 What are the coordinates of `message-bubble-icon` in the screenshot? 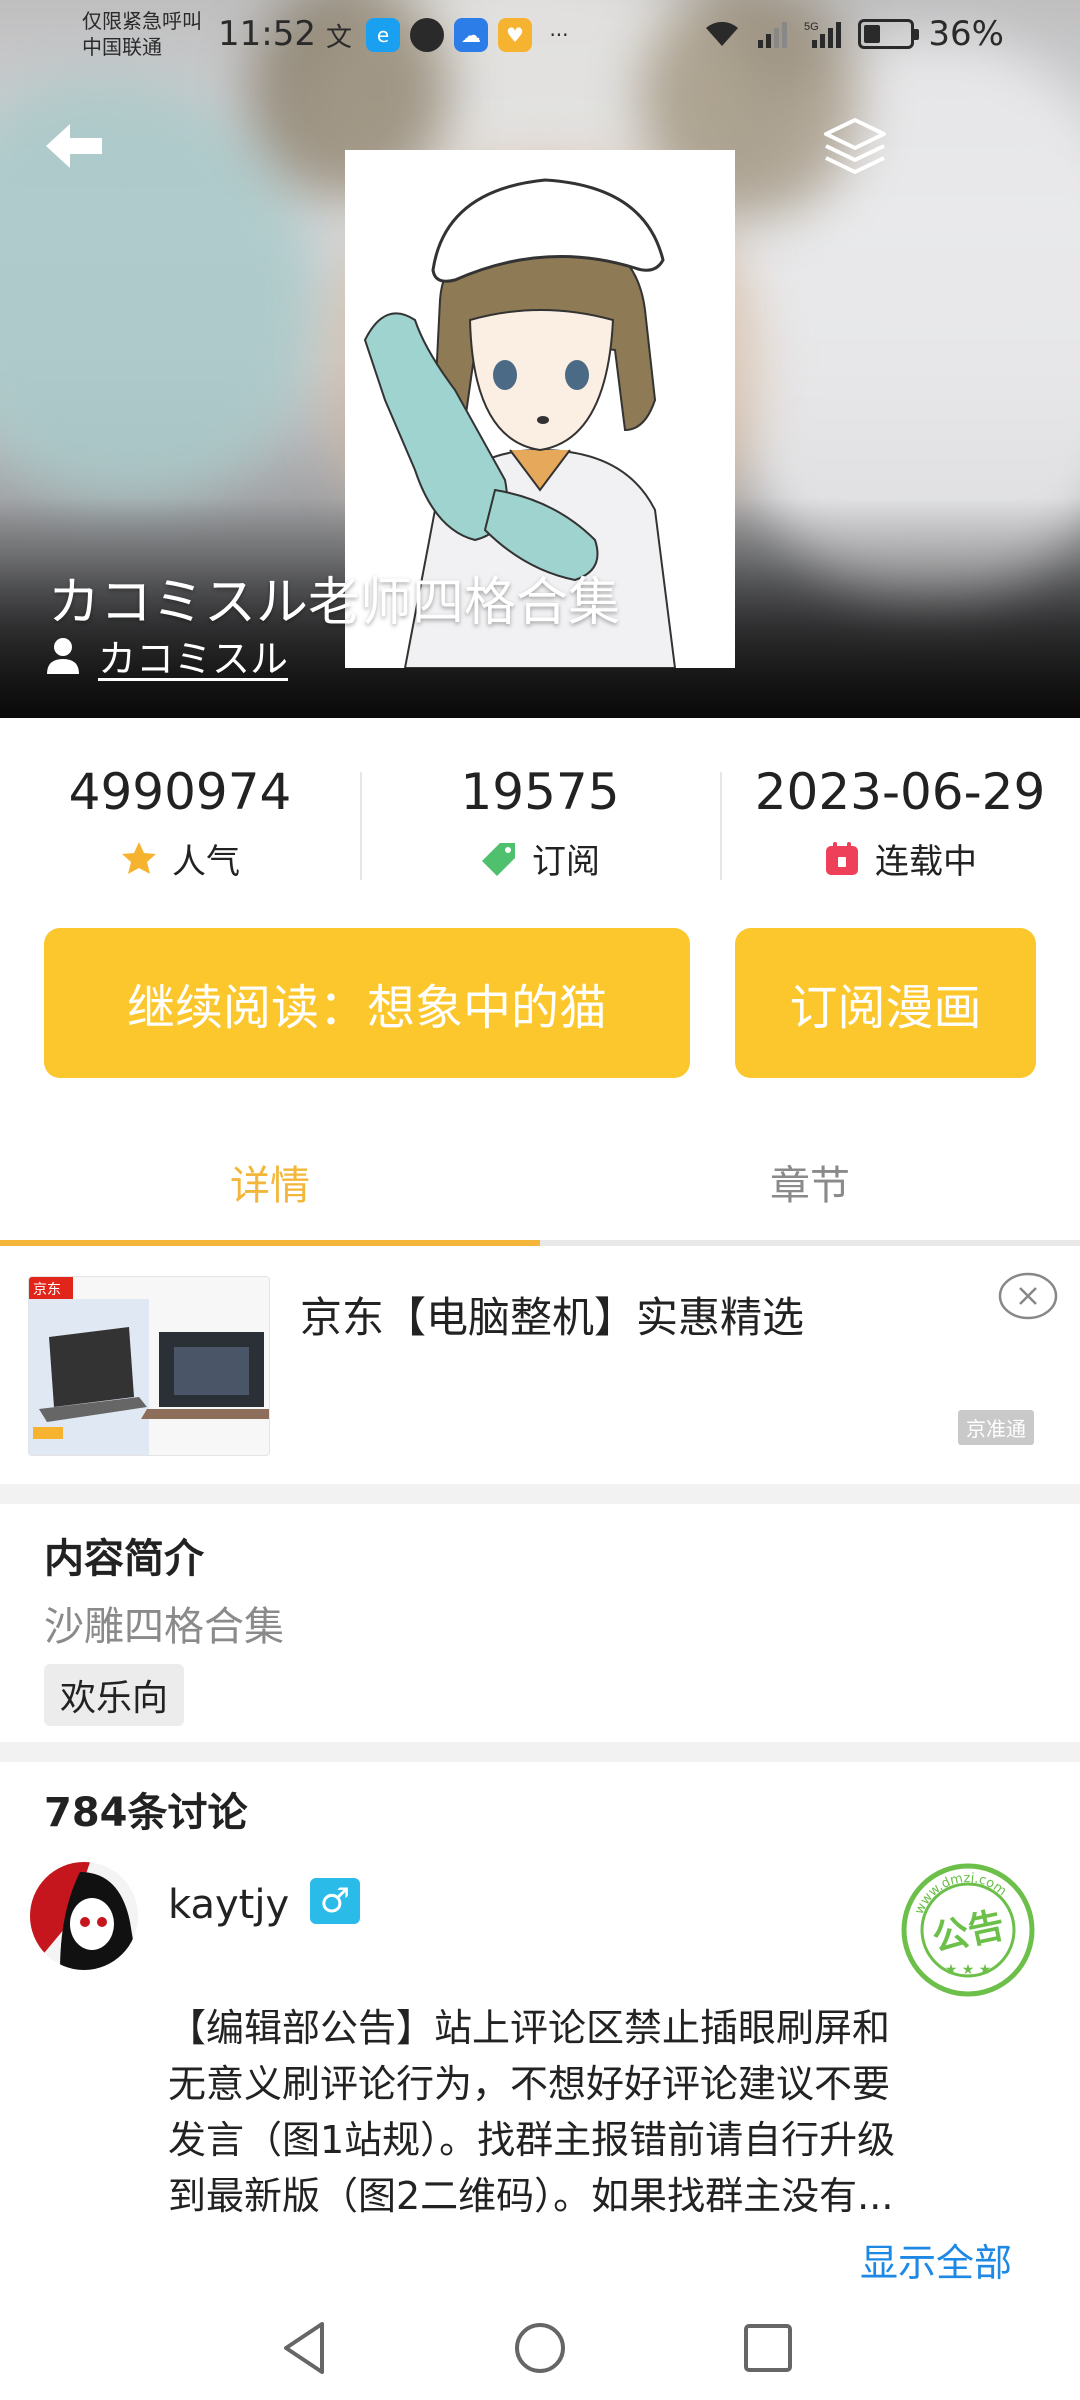 It's located at (427, 35).